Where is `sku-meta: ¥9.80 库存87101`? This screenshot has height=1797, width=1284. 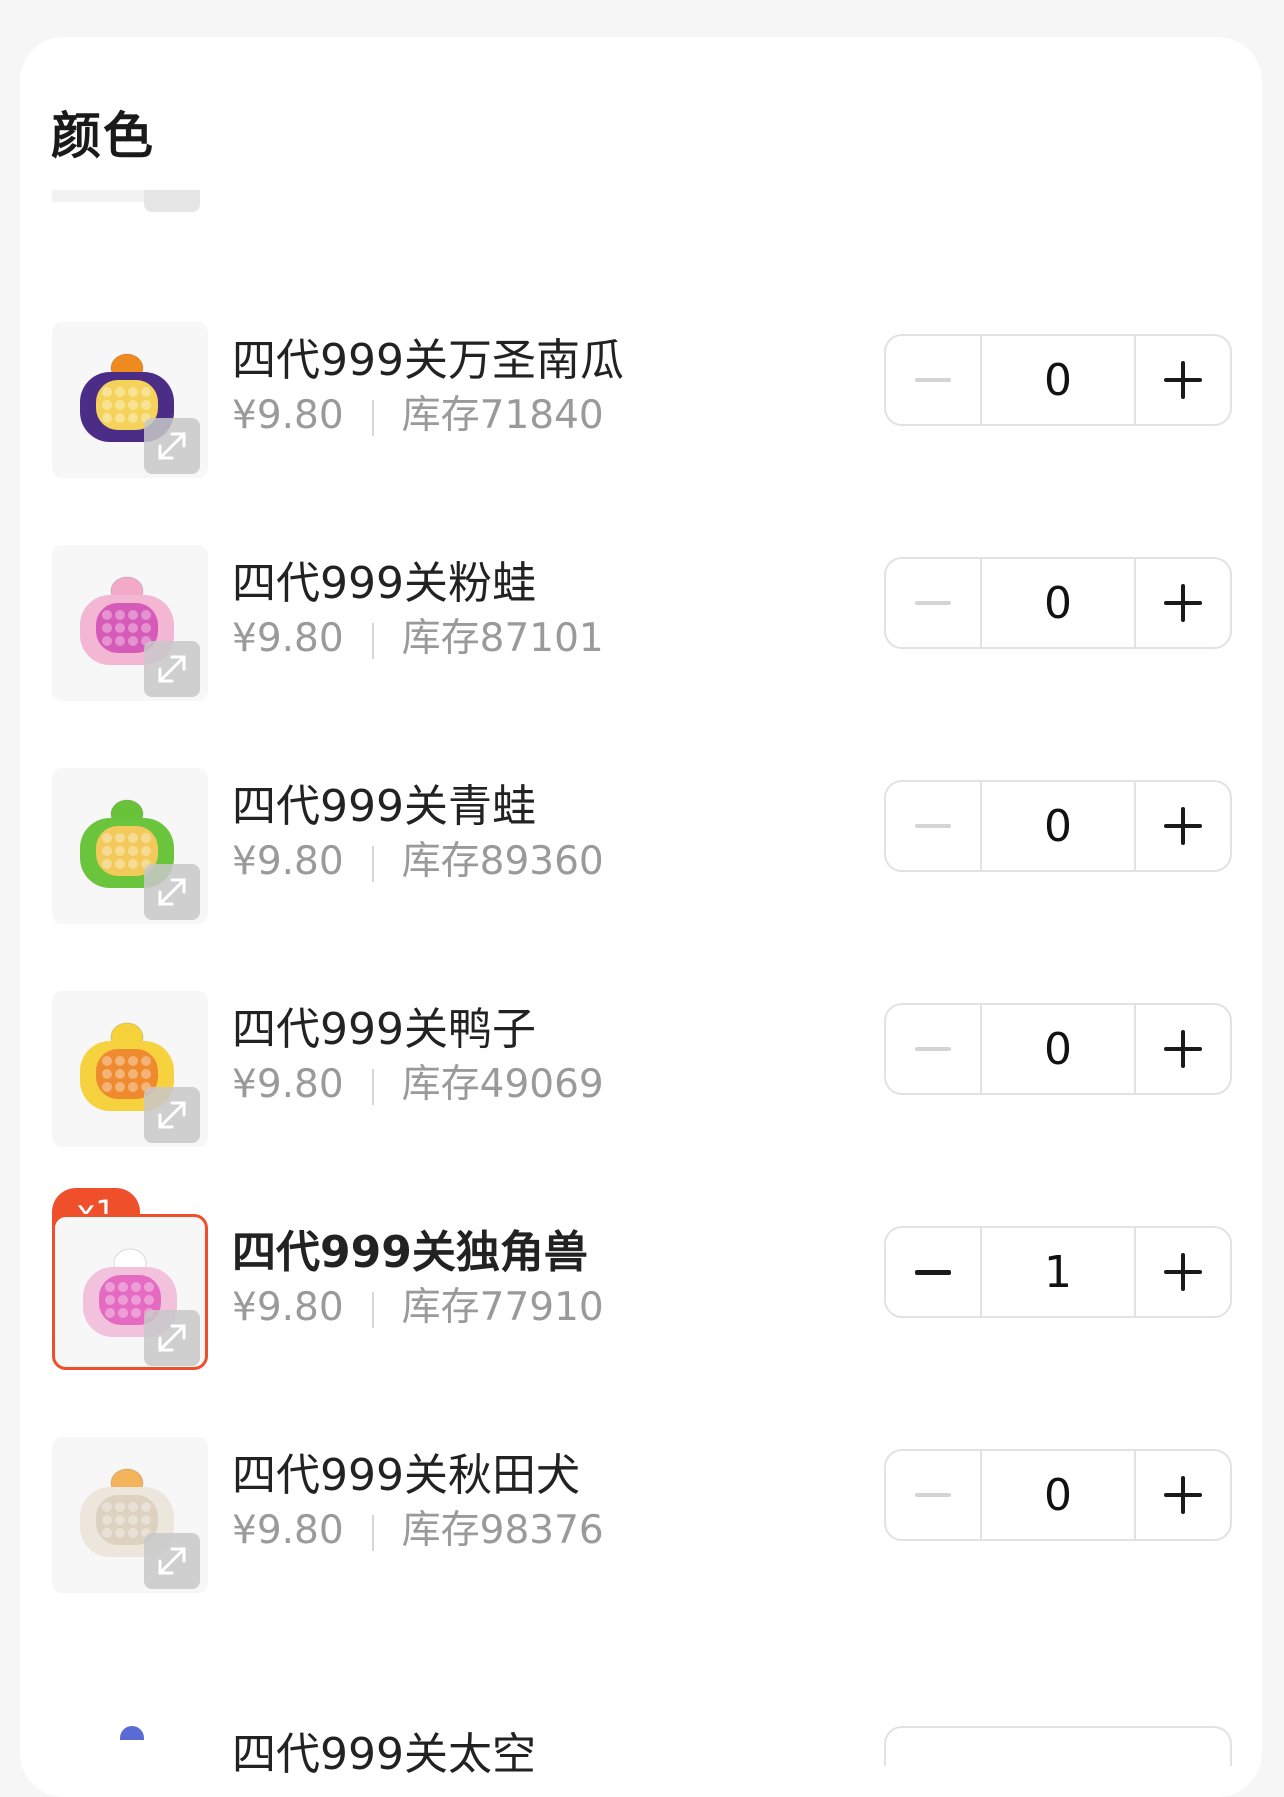
sku-meta: ¥9.80 库存87101 is located at coordinates (418, 635).